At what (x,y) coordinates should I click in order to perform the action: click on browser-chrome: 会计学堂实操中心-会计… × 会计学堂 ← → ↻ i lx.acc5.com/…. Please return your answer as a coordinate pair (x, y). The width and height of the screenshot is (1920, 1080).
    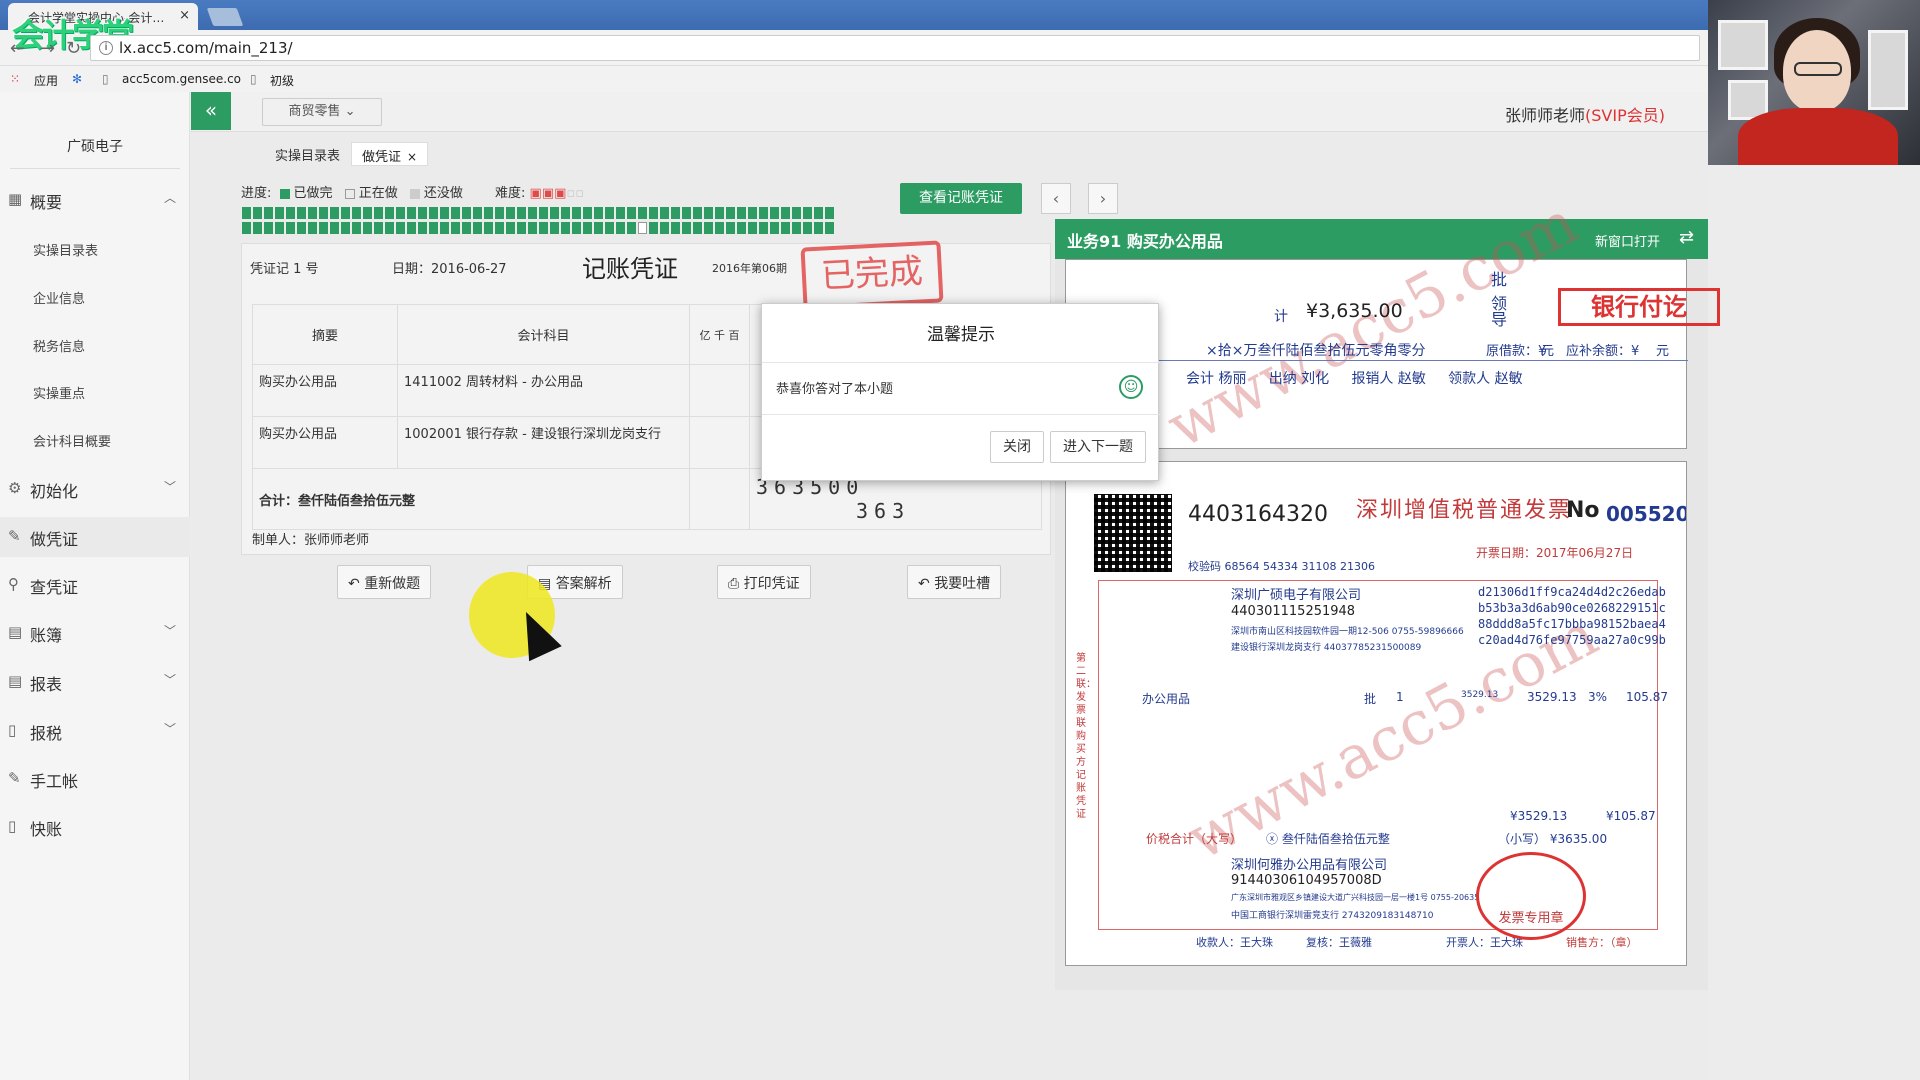
    Looking at the image, I should click on (854, 46).